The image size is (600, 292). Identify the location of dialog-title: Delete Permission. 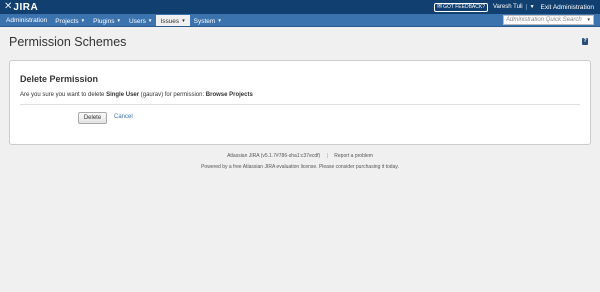
(59, 79).